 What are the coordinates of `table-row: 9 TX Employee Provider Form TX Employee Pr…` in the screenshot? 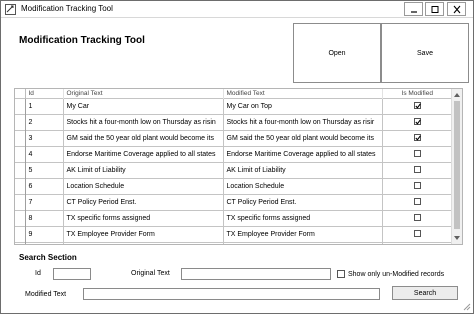 It's located at (233, 233).